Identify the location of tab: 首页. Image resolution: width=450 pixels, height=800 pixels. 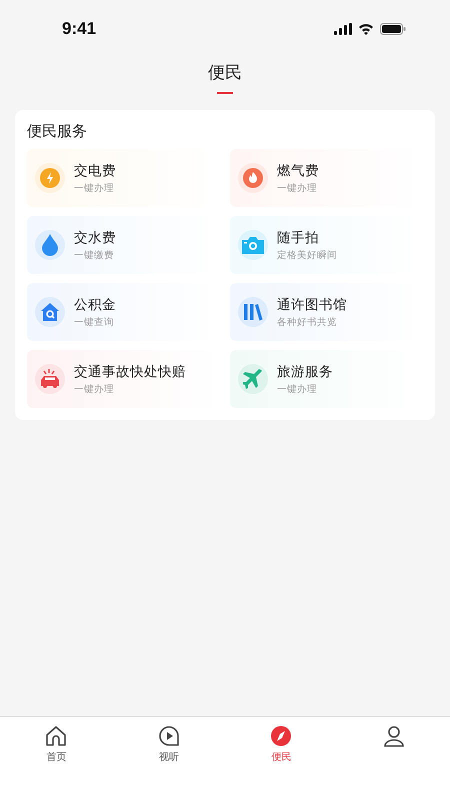
(56, 744).